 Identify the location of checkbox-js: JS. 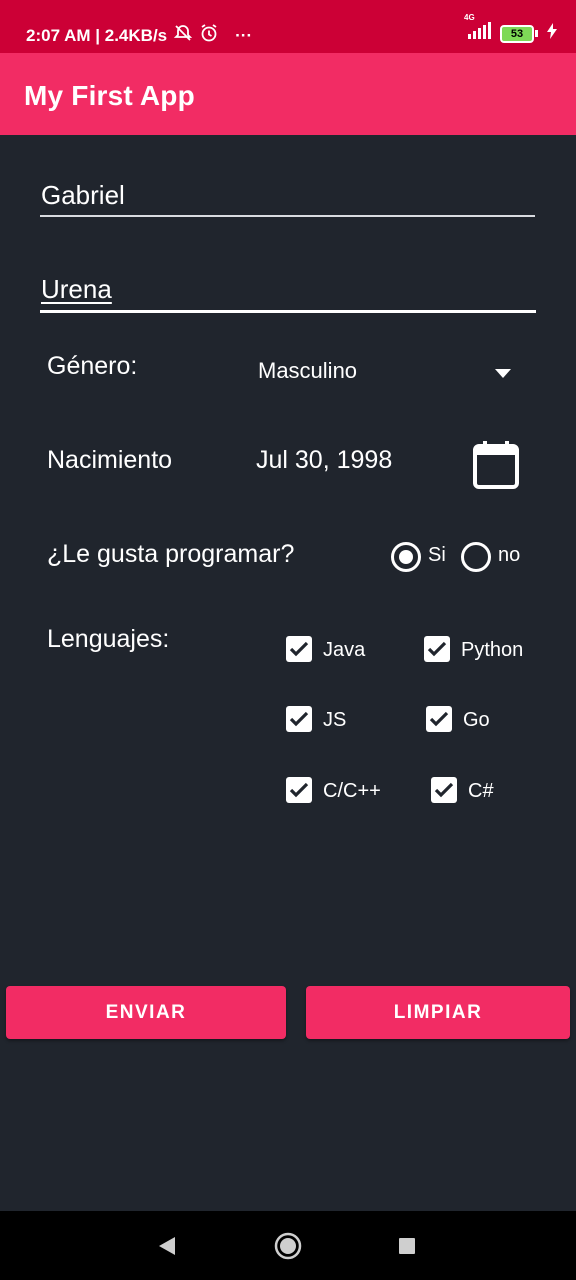
(341, 721).